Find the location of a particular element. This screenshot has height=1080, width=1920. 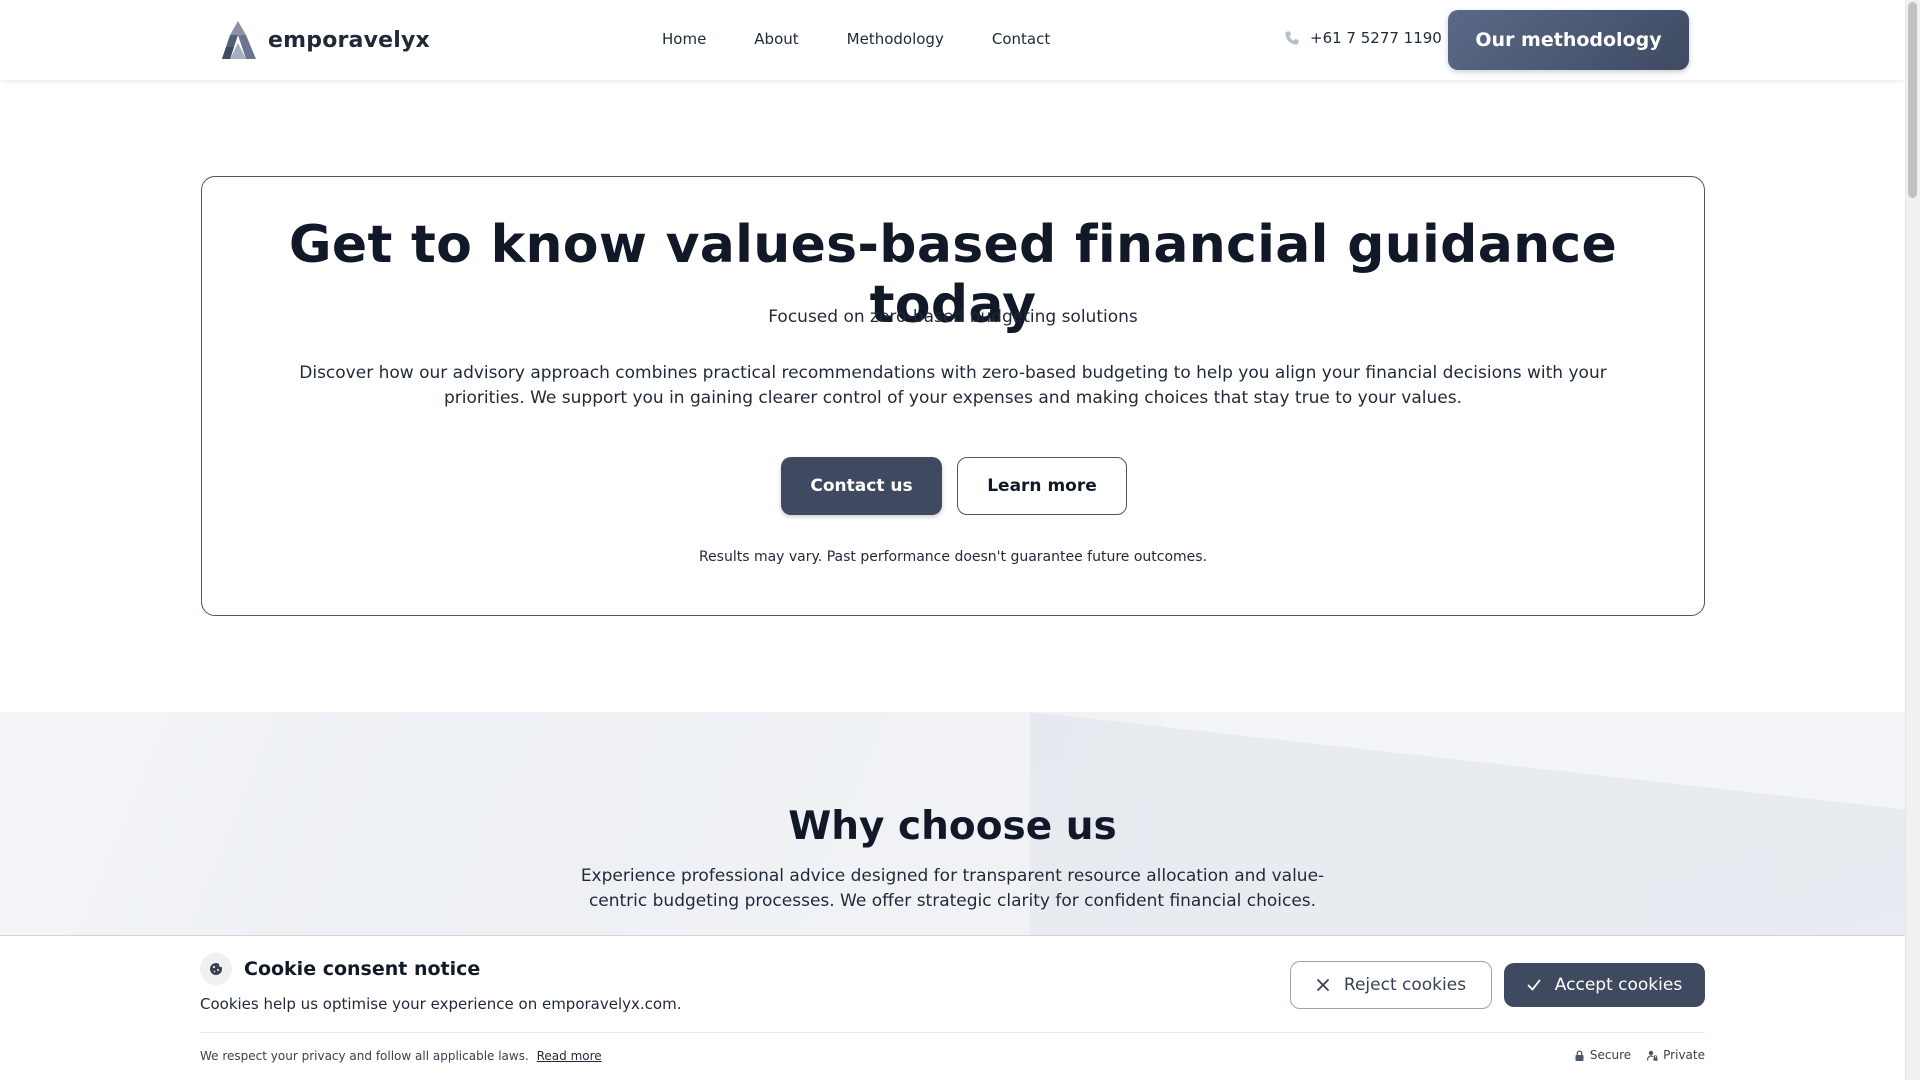

lock-icon is located at coordinates (1579, 1055).